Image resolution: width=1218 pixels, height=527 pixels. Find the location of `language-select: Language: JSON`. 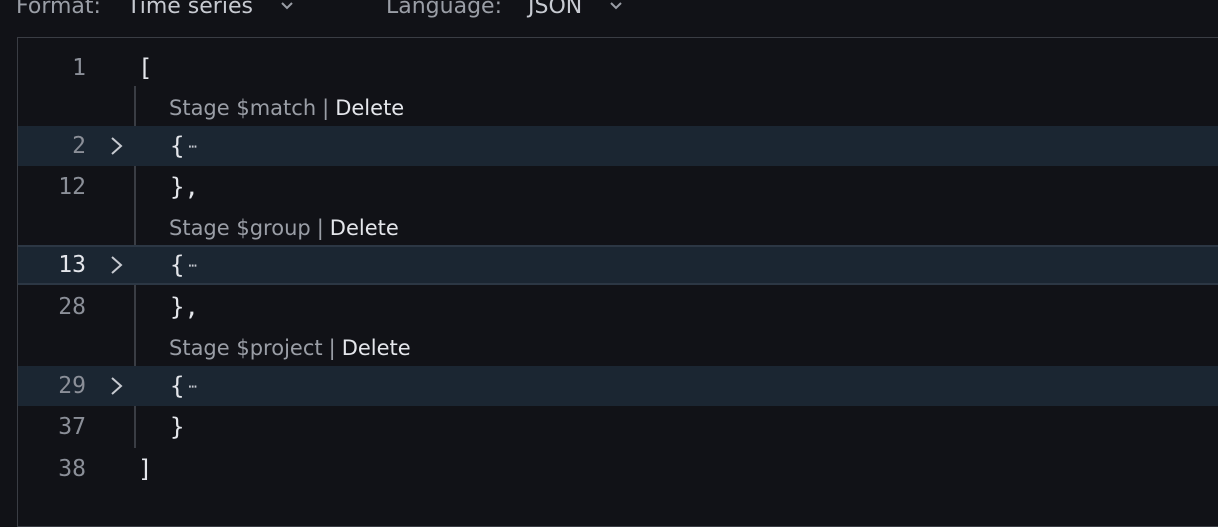

language-select: Language: JSON is located at coordinates (505, 10).